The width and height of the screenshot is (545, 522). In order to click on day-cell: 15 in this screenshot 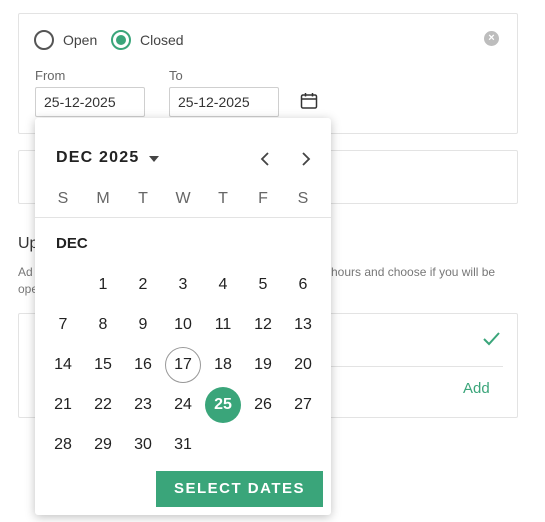, I will do `click(103, 365)`.